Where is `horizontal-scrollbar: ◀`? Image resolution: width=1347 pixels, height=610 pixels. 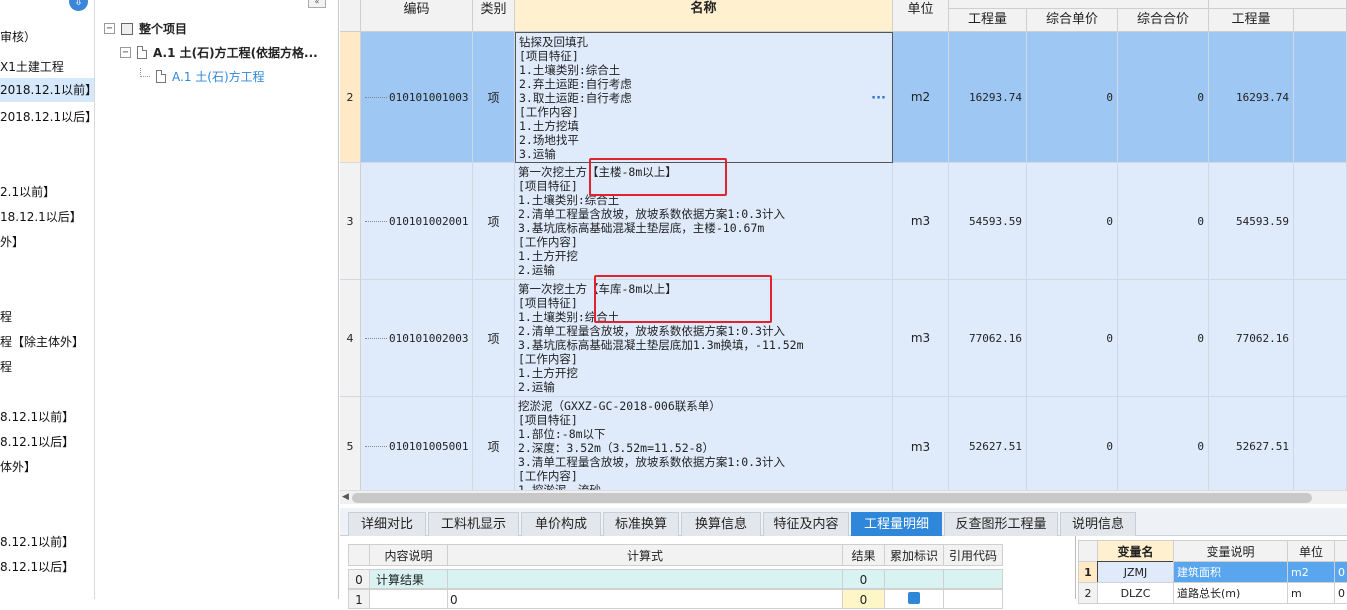 horizontal-scrollbar: ◀ is located at coordinates (843, 497).